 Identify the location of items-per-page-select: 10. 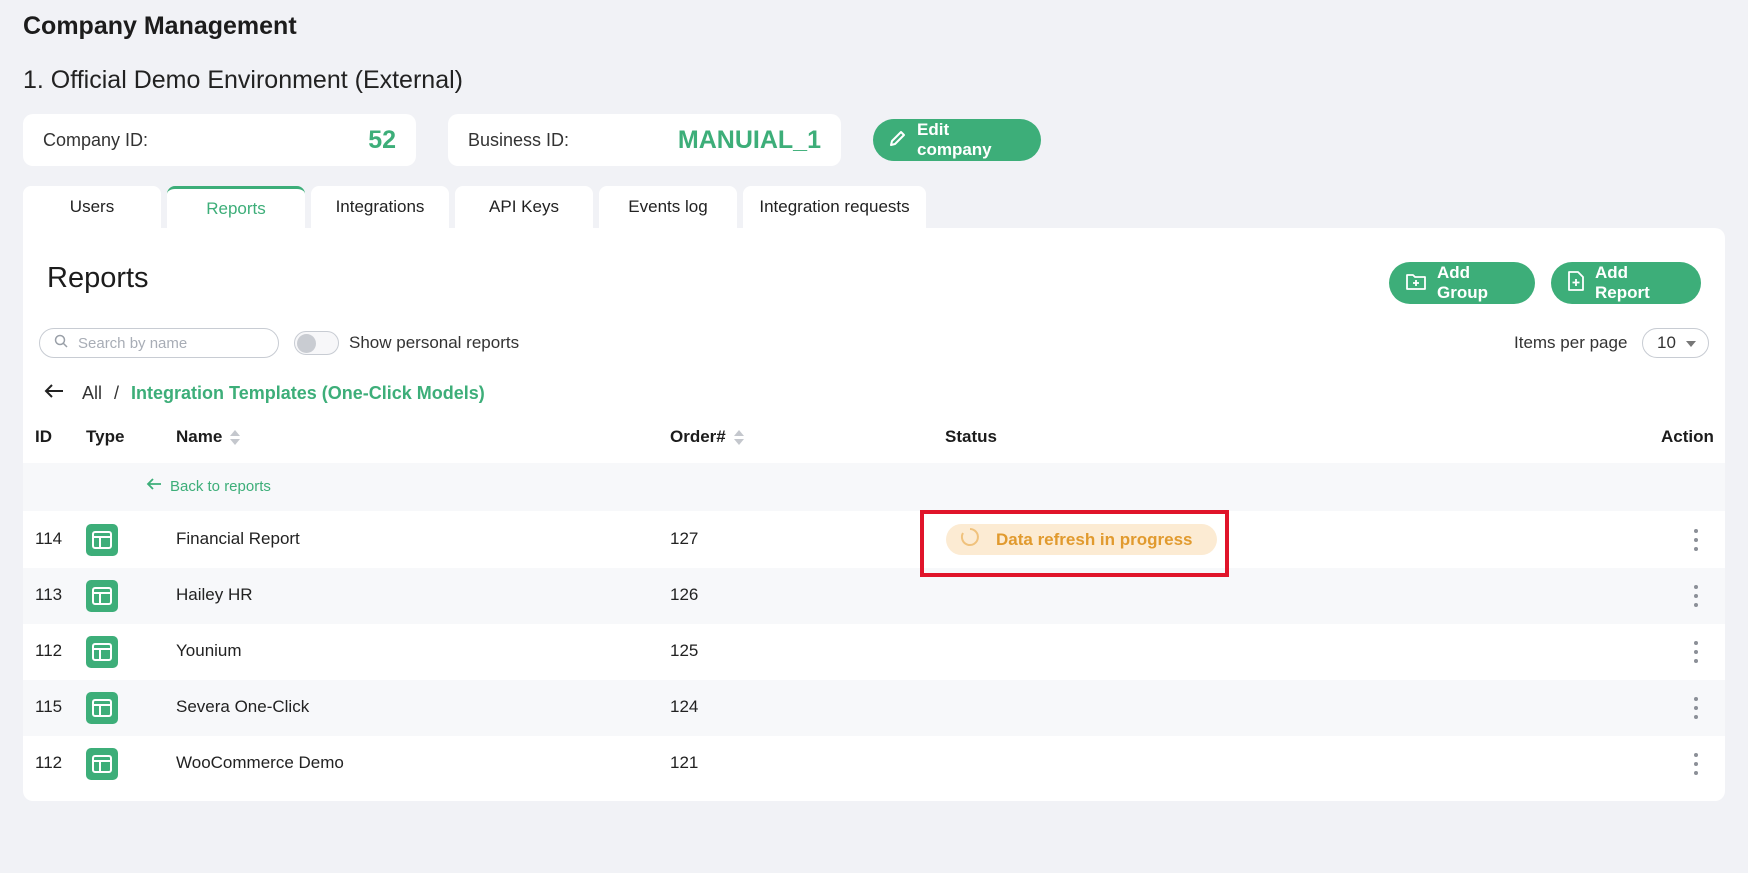
(1675, 343).